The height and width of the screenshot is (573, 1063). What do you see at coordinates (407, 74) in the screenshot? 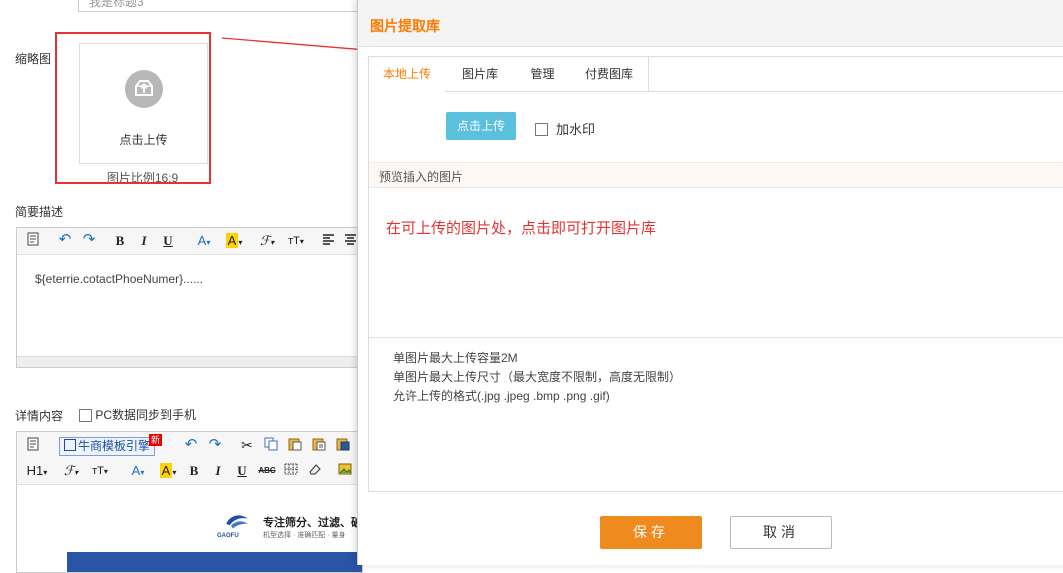
I see `tab-local-upload: 本地上传` at bounding box center [407, 74].